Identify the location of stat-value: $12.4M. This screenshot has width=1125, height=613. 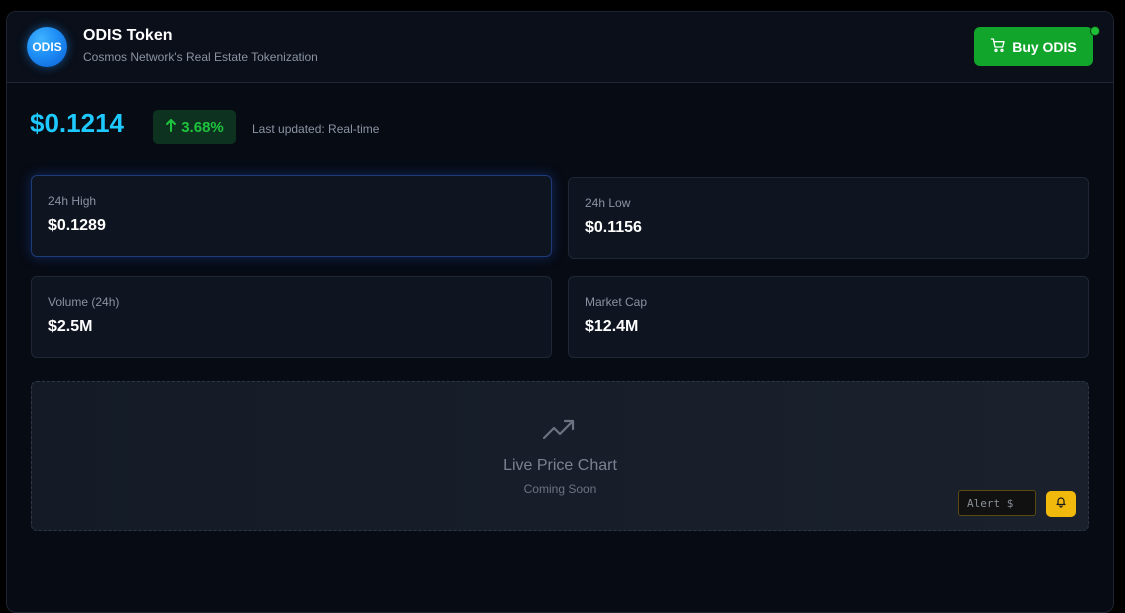
(612, 326).